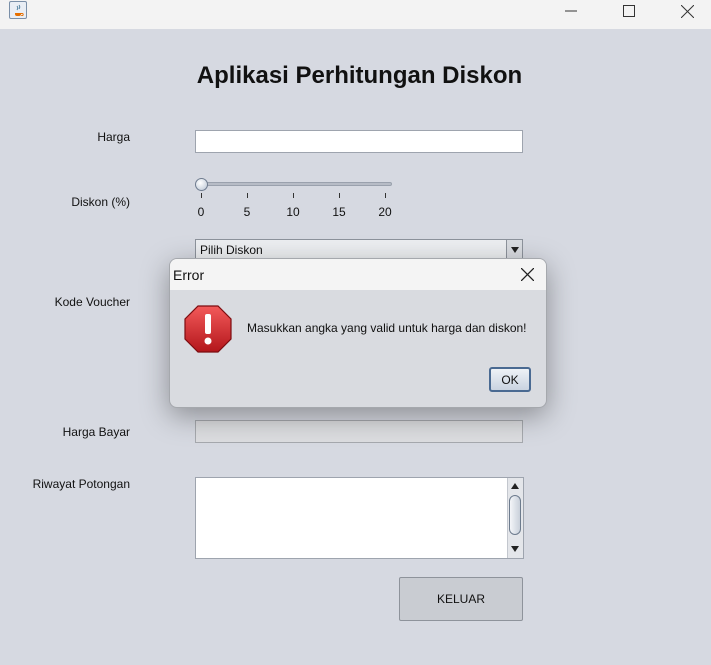 The width and height of the screenshot is (711, 665). What do you see at coordinates (18, 10) in the screenshot?
I see `java-app-icon` at bounding box center [18, 10].